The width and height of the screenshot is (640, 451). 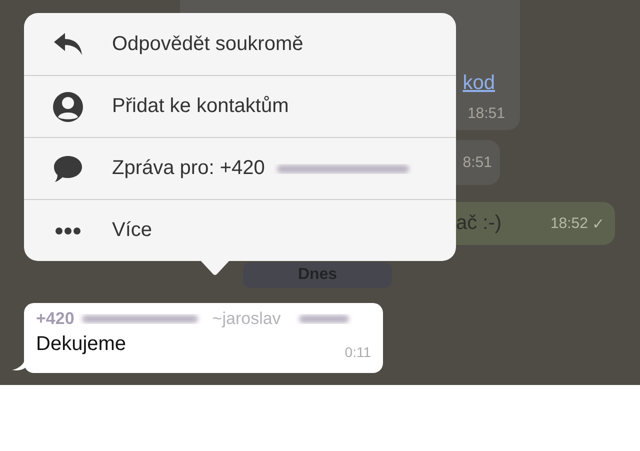 What do you see at coordinates (477, 162) in the screenshot?
I see `message-time: 8:51` at bounding box center [477, 162].